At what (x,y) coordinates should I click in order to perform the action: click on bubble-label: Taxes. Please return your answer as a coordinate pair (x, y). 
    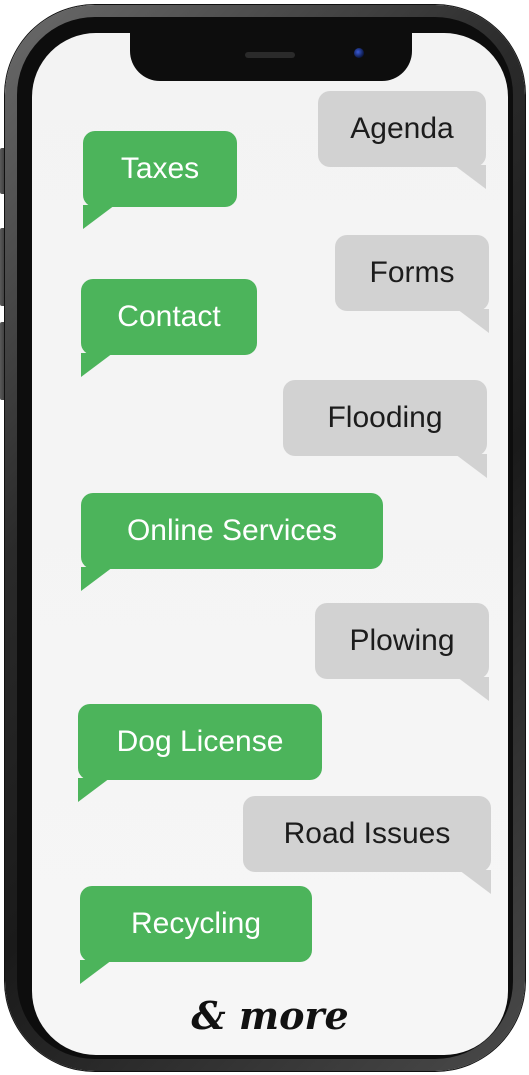
    Looking at the image, I should click on (160, 168).